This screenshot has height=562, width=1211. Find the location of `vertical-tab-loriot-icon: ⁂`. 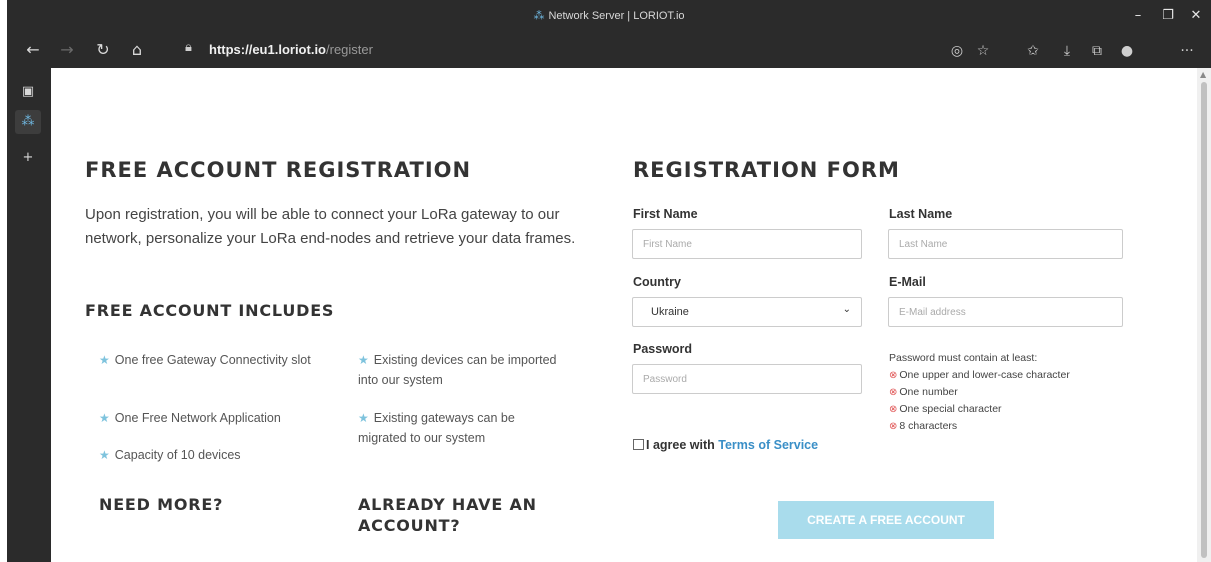

vertical-tab-loriot-icon: ⁂ is located at coordinates (28, 122).